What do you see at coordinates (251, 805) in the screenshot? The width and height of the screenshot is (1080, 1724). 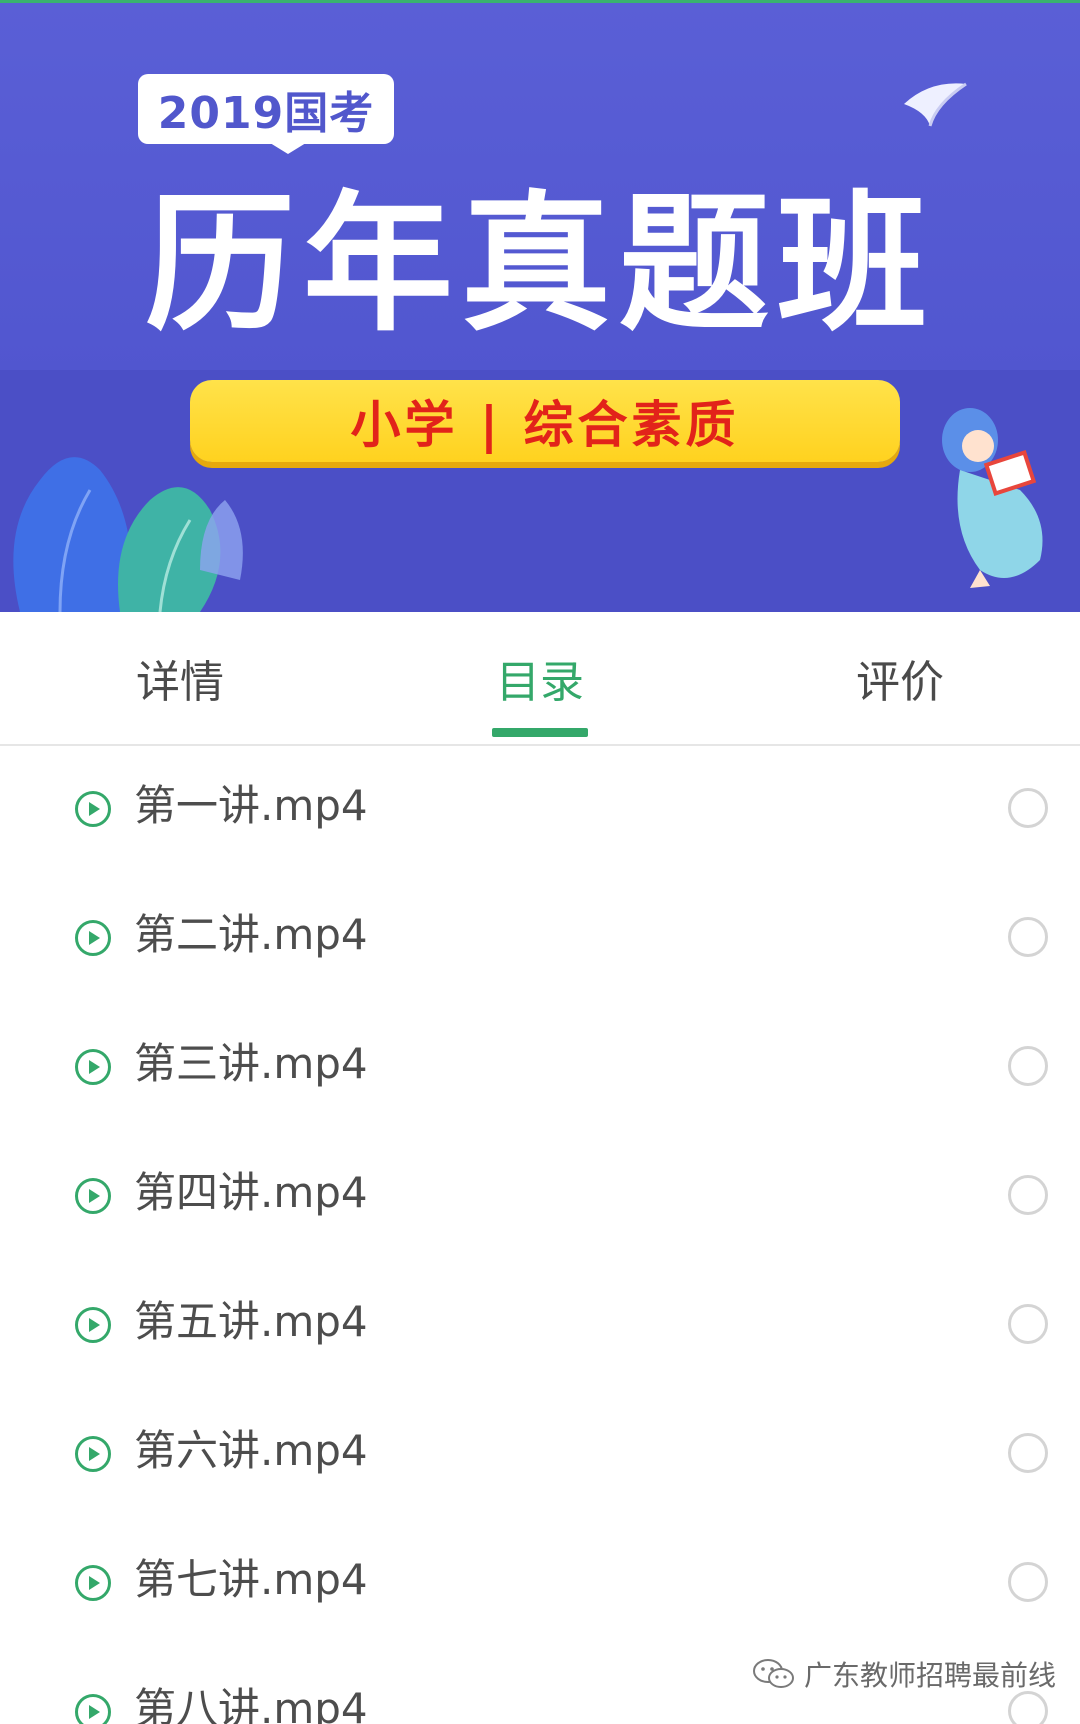 I see `lesson-name: 第一讲.mp4` at bounding box center [251, 805].